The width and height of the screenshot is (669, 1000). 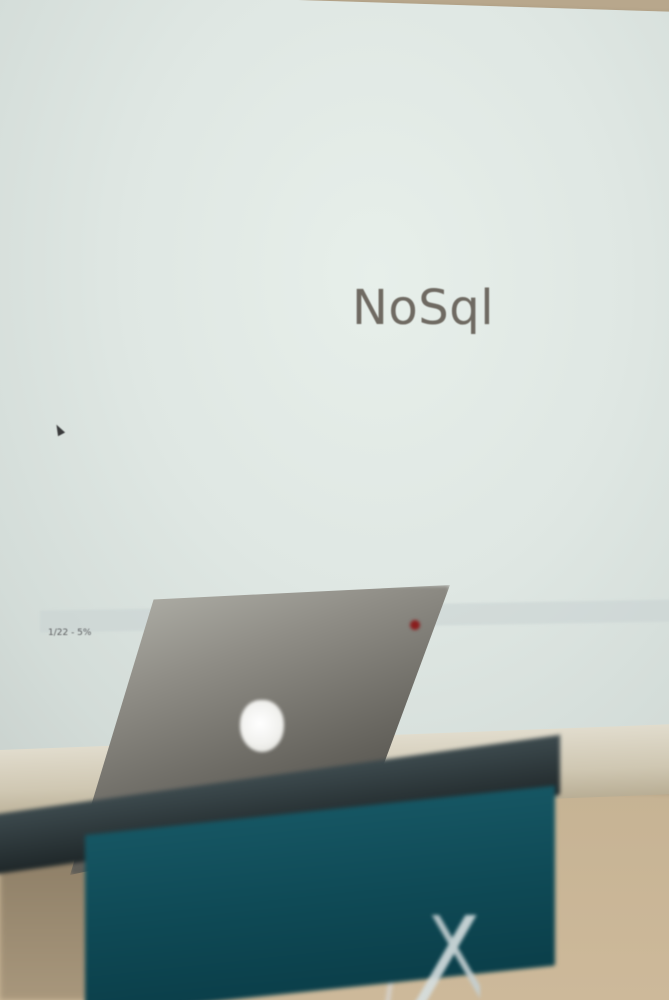 I want to click on slide-title: NoSql, so click(x=423, y=308).